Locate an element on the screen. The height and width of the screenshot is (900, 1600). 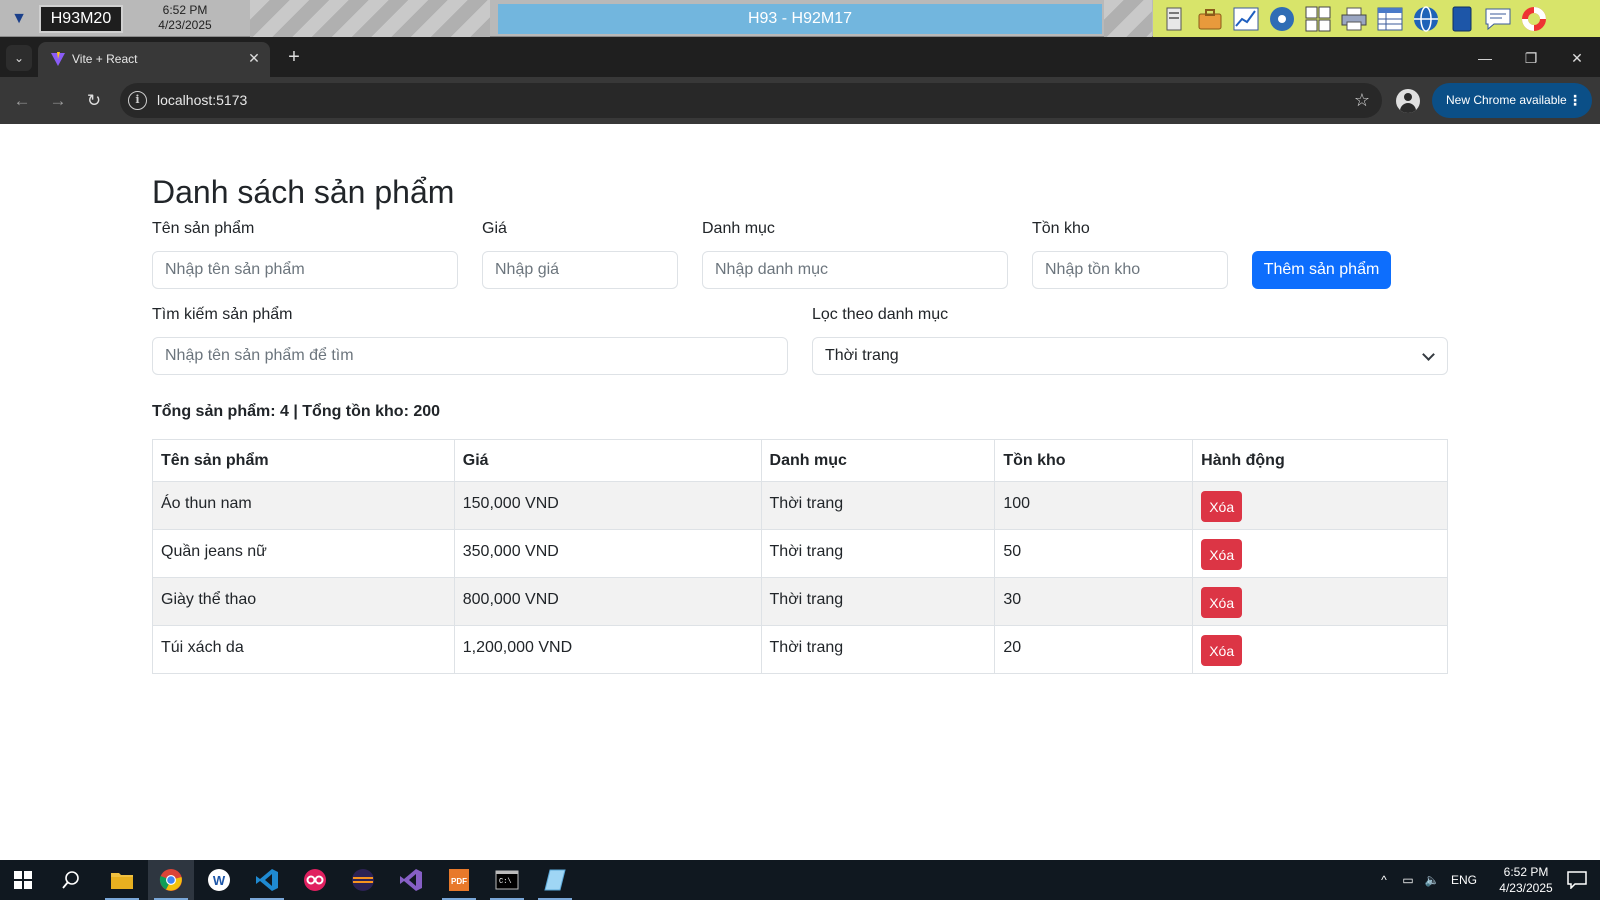
forward-icon: → is located at coordinates (58, 101).